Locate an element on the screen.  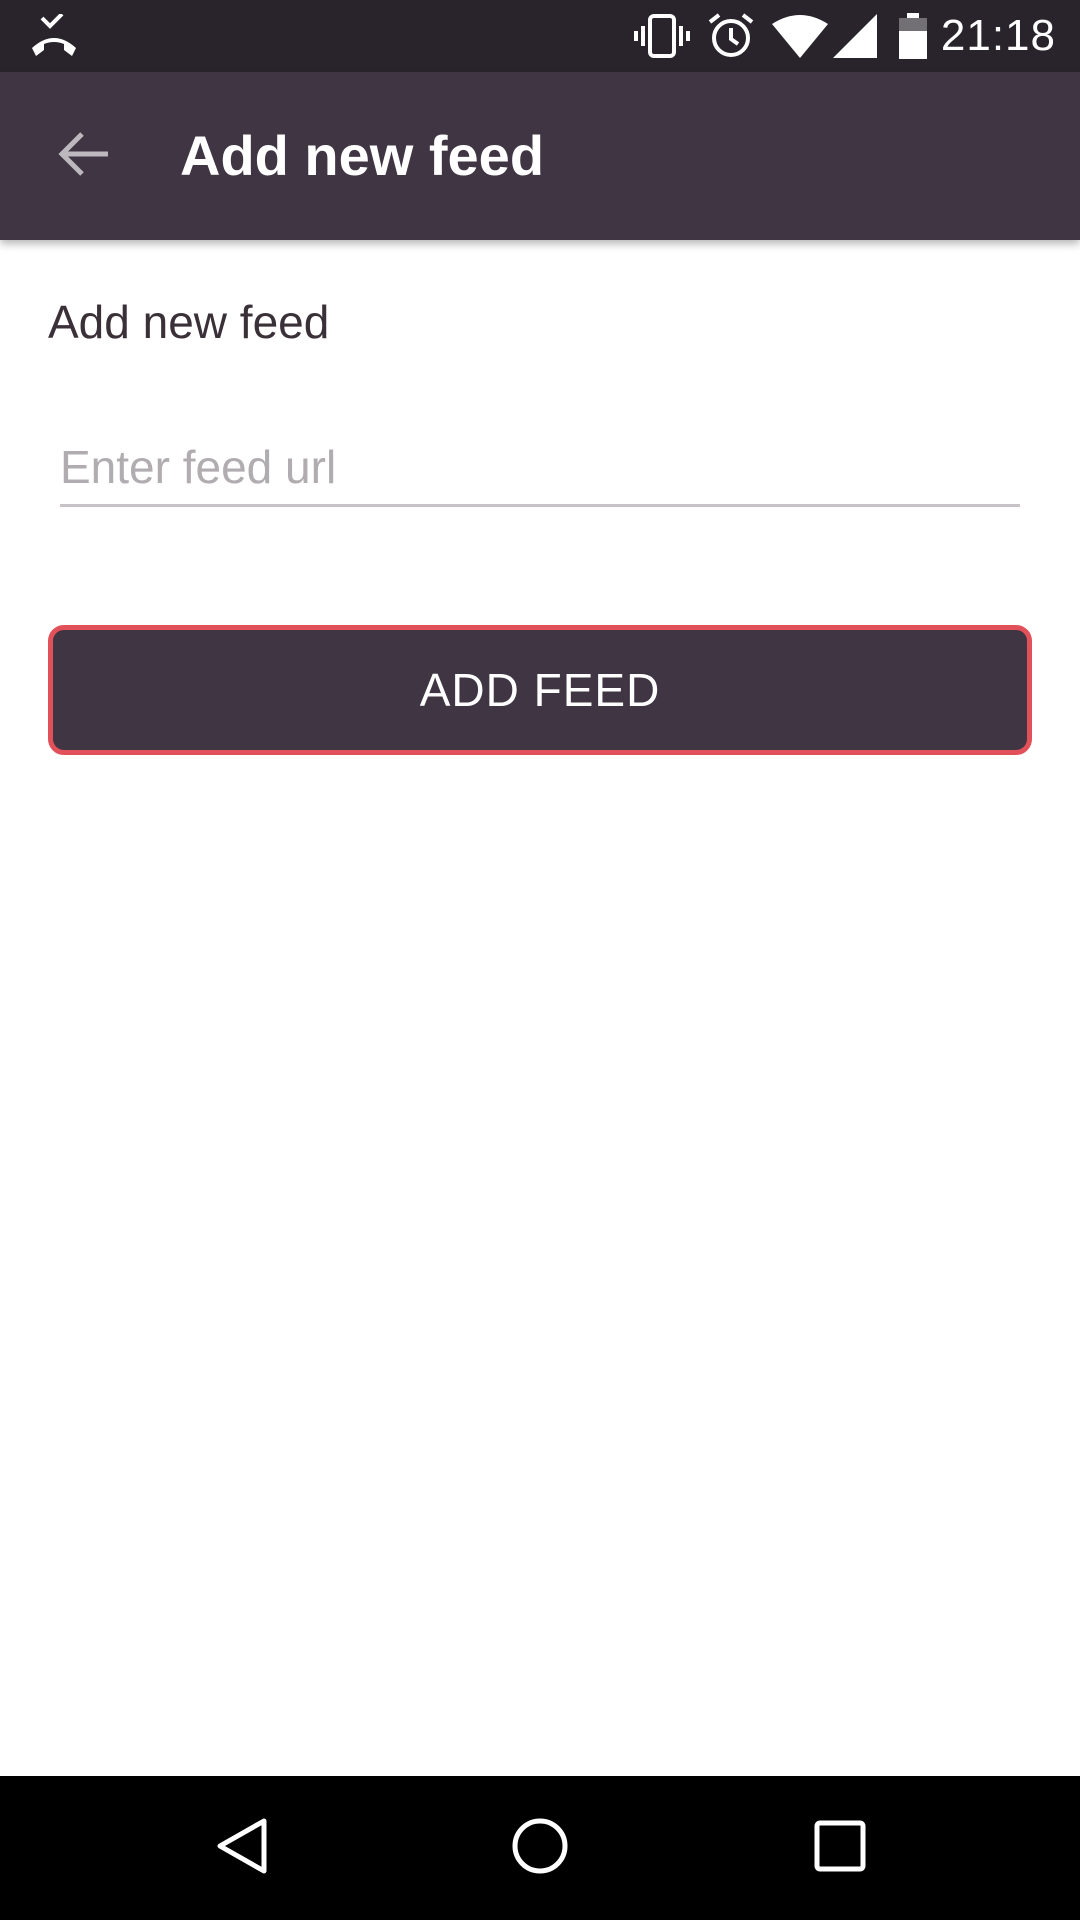
vibrate-icon is located at coordinates (662, 36).